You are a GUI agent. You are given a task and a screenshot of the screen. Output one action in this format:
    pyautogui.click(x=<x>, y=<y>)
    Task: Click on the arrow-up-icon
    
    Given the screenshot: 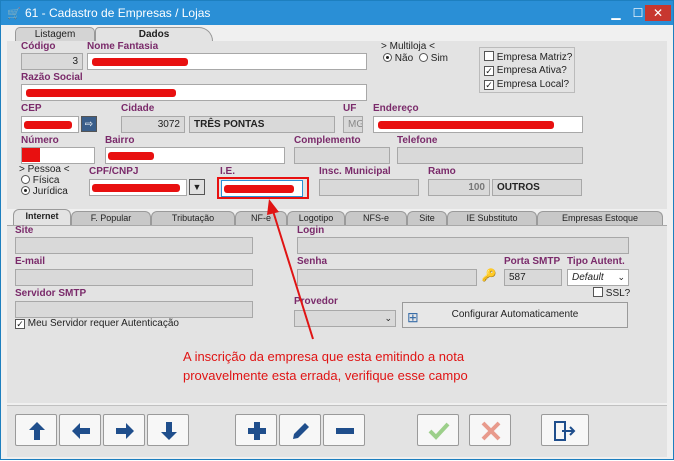 What is the action you would take?
    pyautogui.click(x=37, y=431)
    